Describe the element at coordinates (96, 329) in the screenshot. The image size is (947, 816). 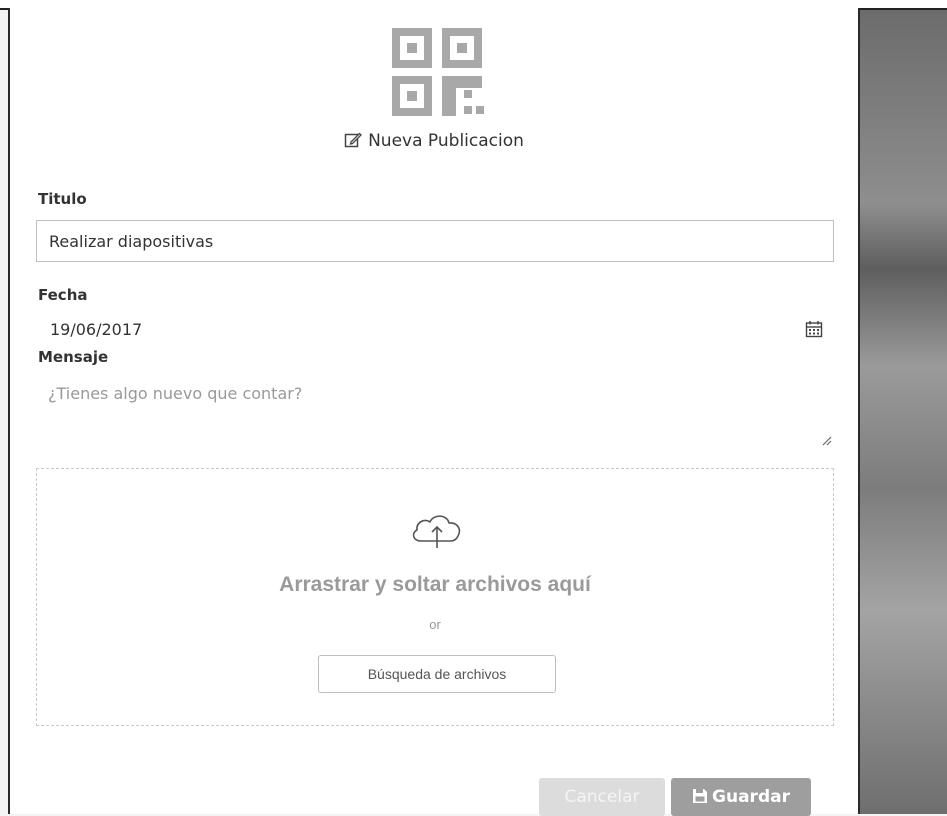
I see `fecha-input: 19/06/2017` at that location.